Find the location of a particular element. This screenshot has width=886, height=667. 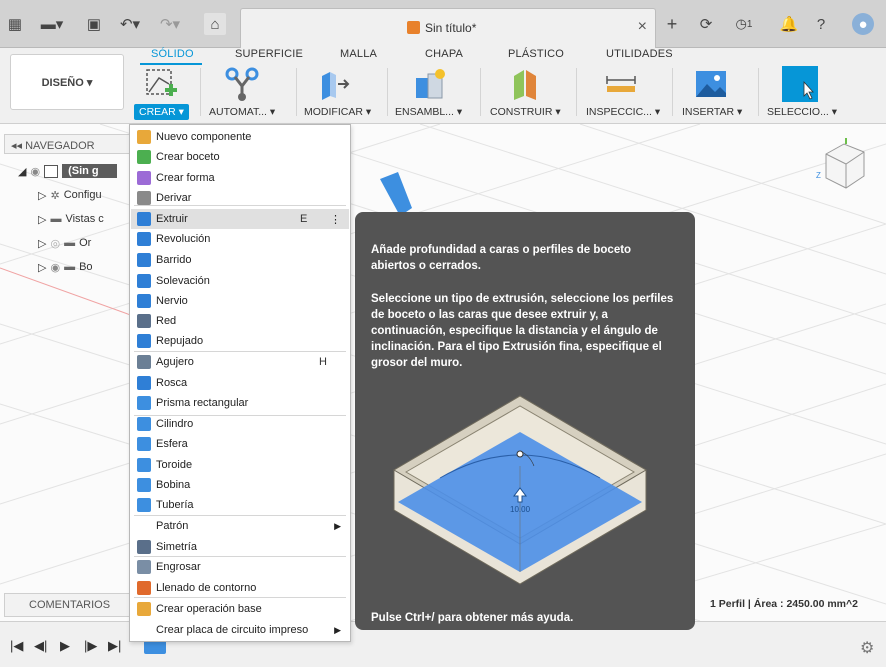

view-cube-icon: Z is located at coordinates (844, 166).